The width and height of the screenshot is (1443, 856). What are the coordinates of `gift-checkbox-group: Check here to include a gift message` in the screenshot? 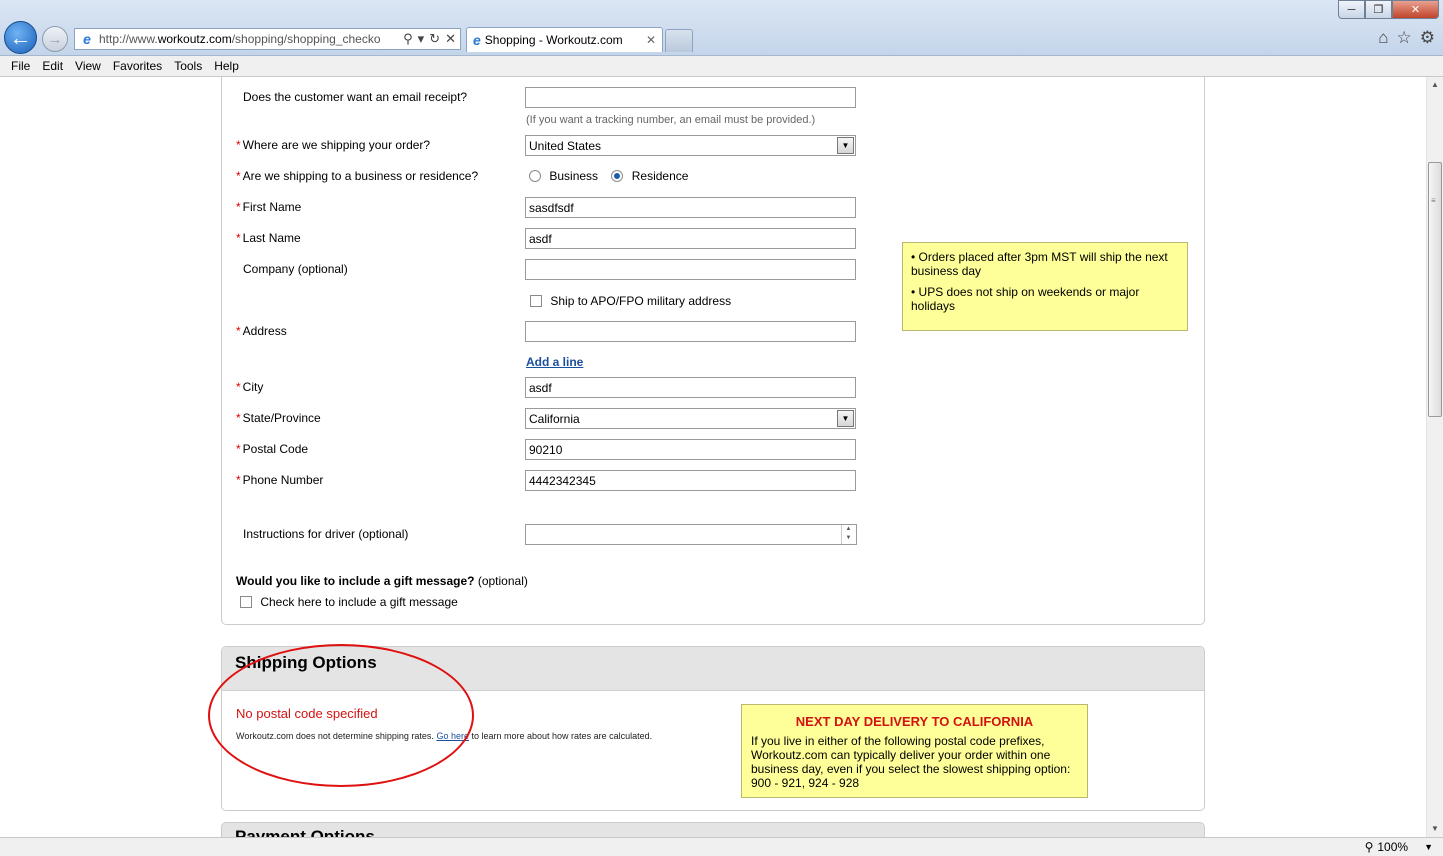 It's located at (349, 602).